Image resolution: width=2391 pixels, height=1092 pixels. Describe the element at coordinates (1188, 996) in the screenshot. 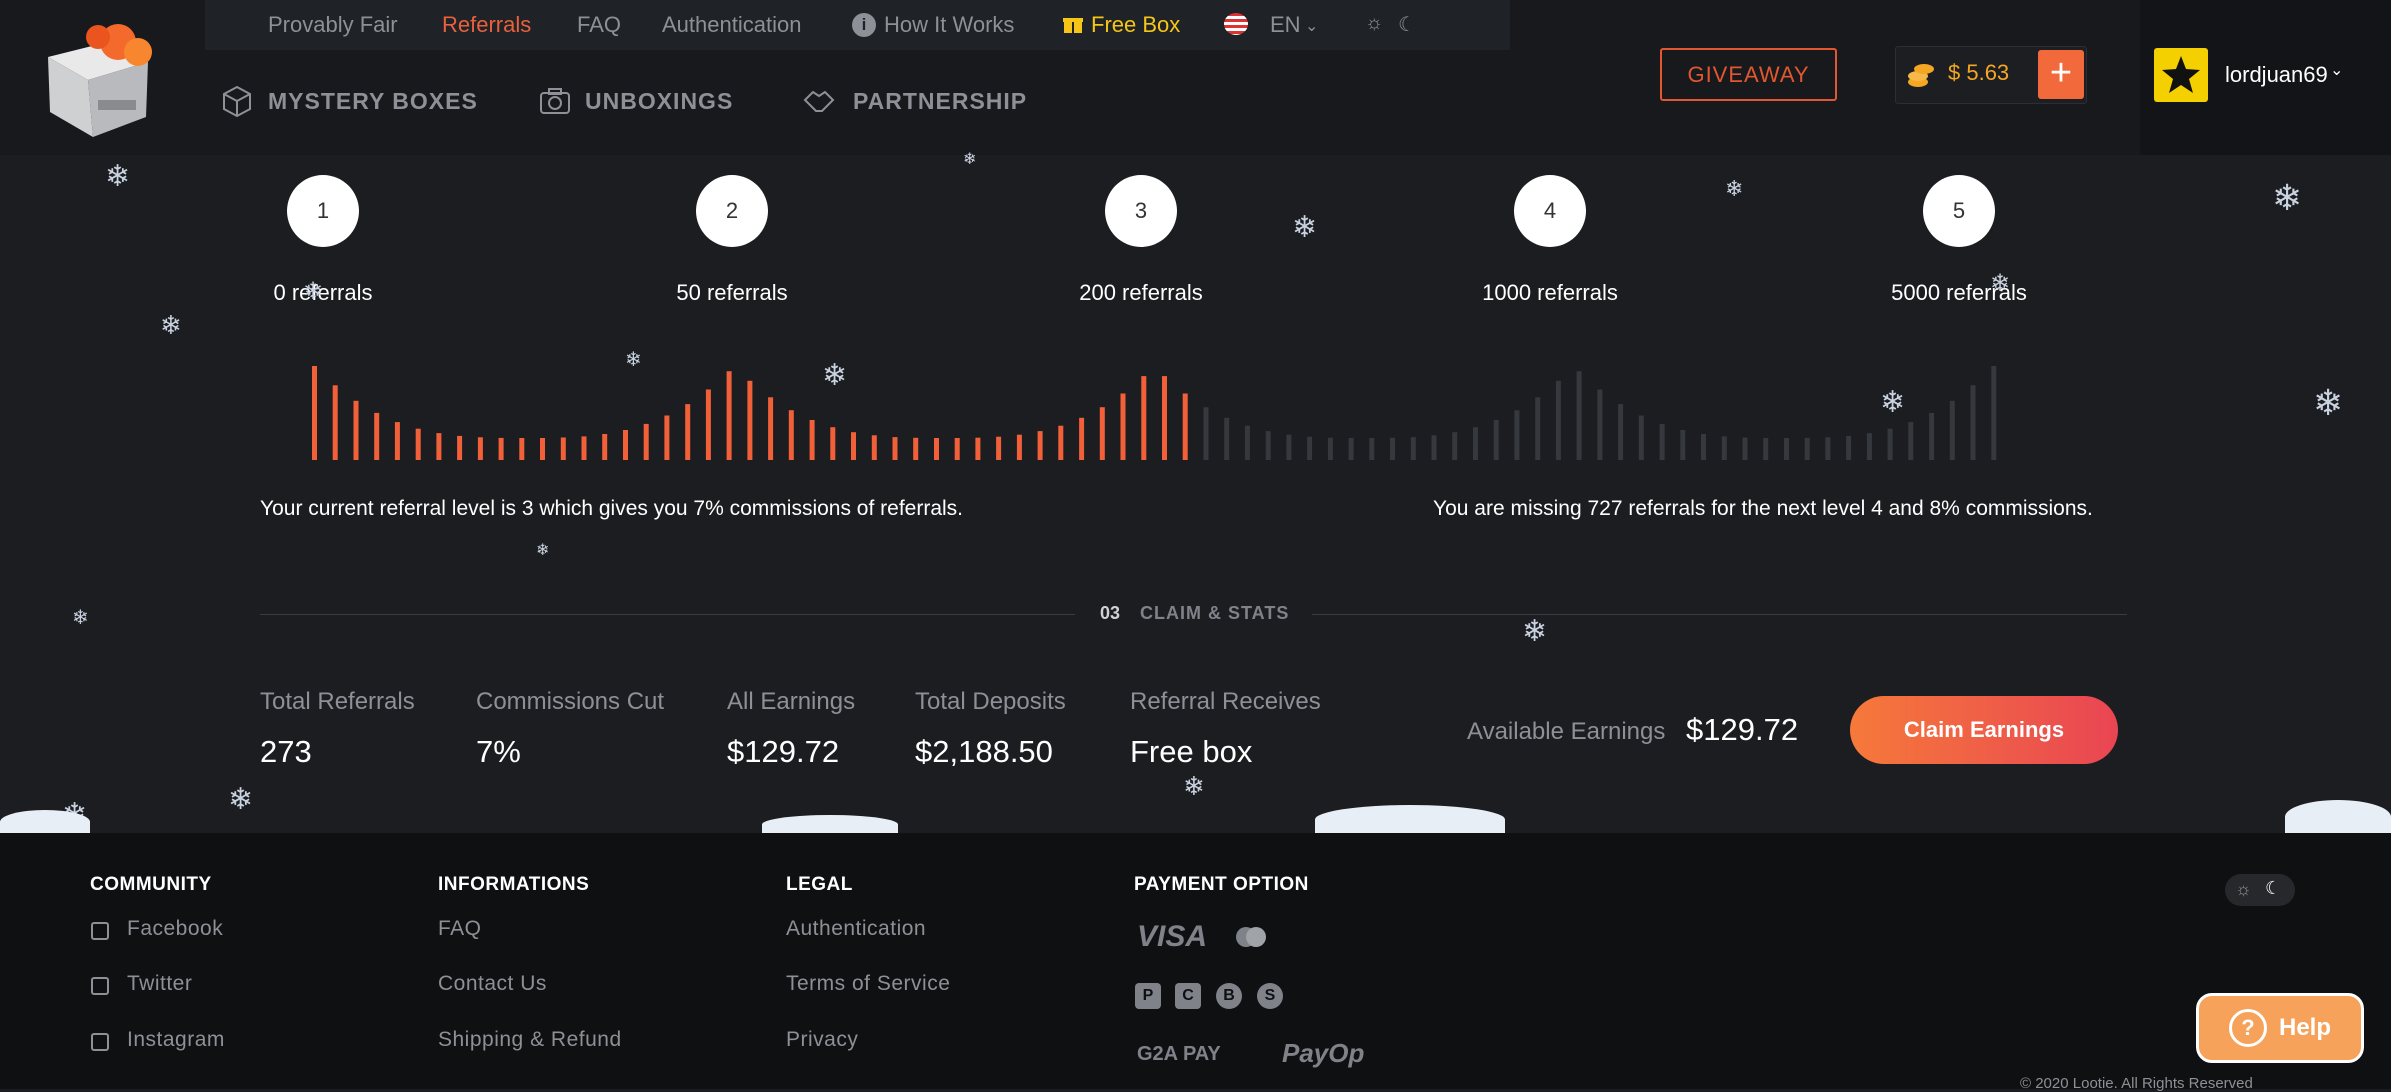

I see `c-payment-icon: C` at that location.